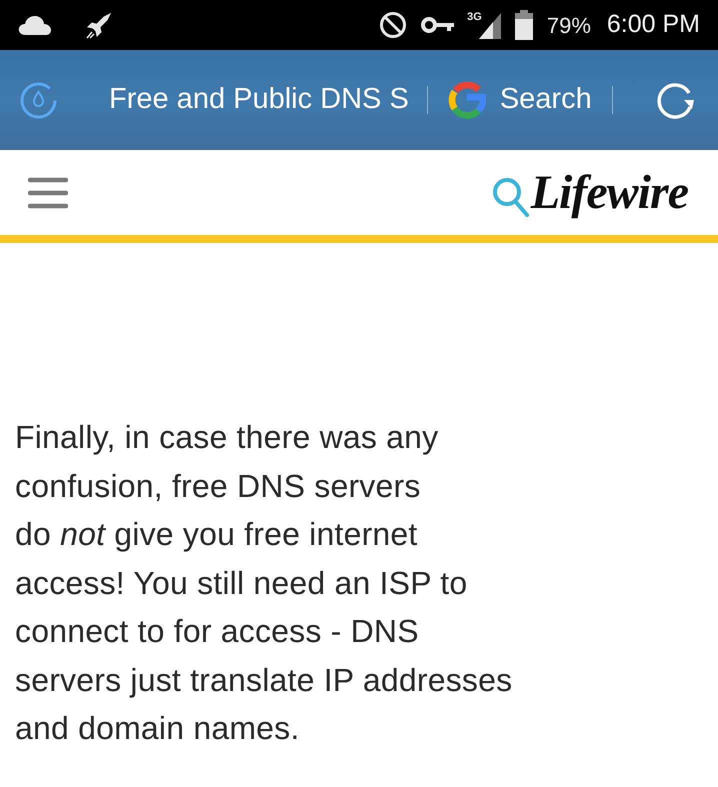  Describe the element at coordinates (467, 100) in the screenshot. I see `google-logo-icon` at that location.